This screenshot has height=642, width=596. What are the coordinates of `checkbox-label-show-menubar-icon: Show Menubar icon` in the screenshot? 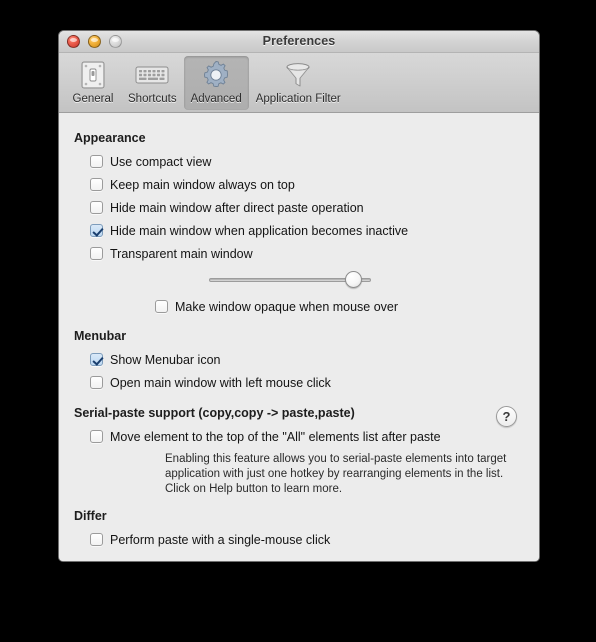 It's located at (165, 359).